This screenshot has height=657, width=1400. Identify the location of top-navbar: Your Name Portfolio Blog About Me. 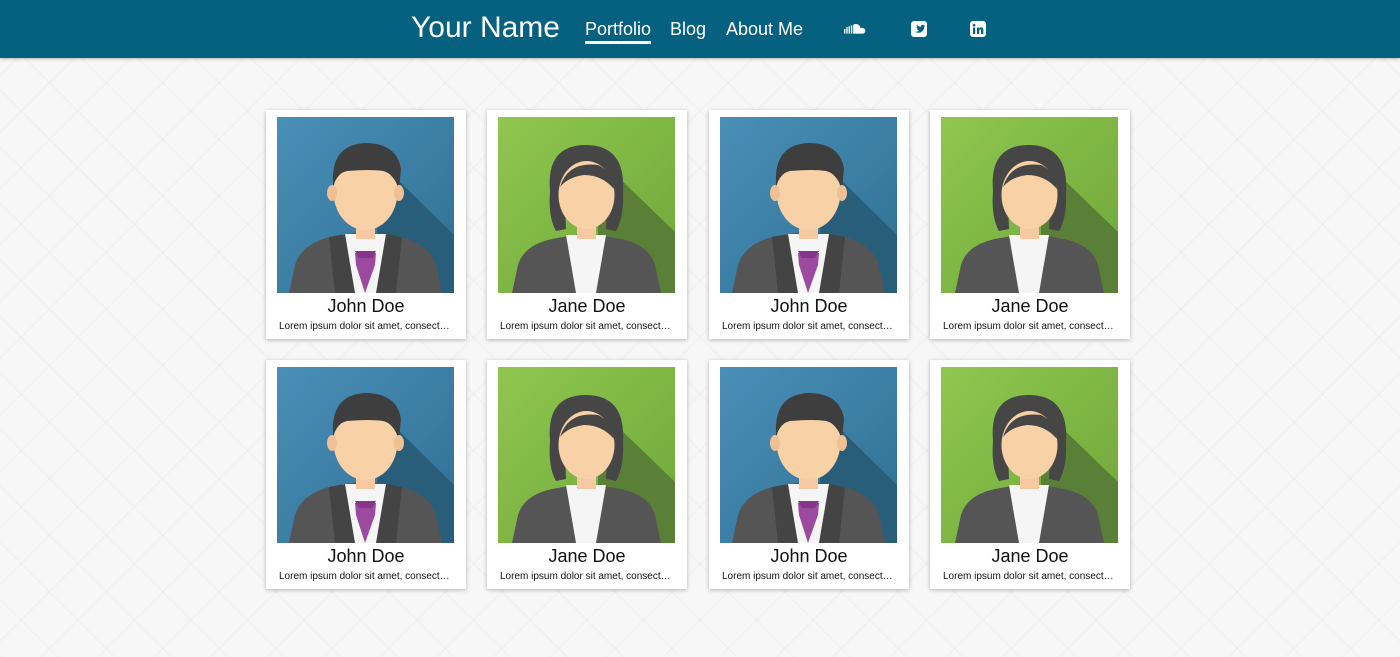
(700, 29).